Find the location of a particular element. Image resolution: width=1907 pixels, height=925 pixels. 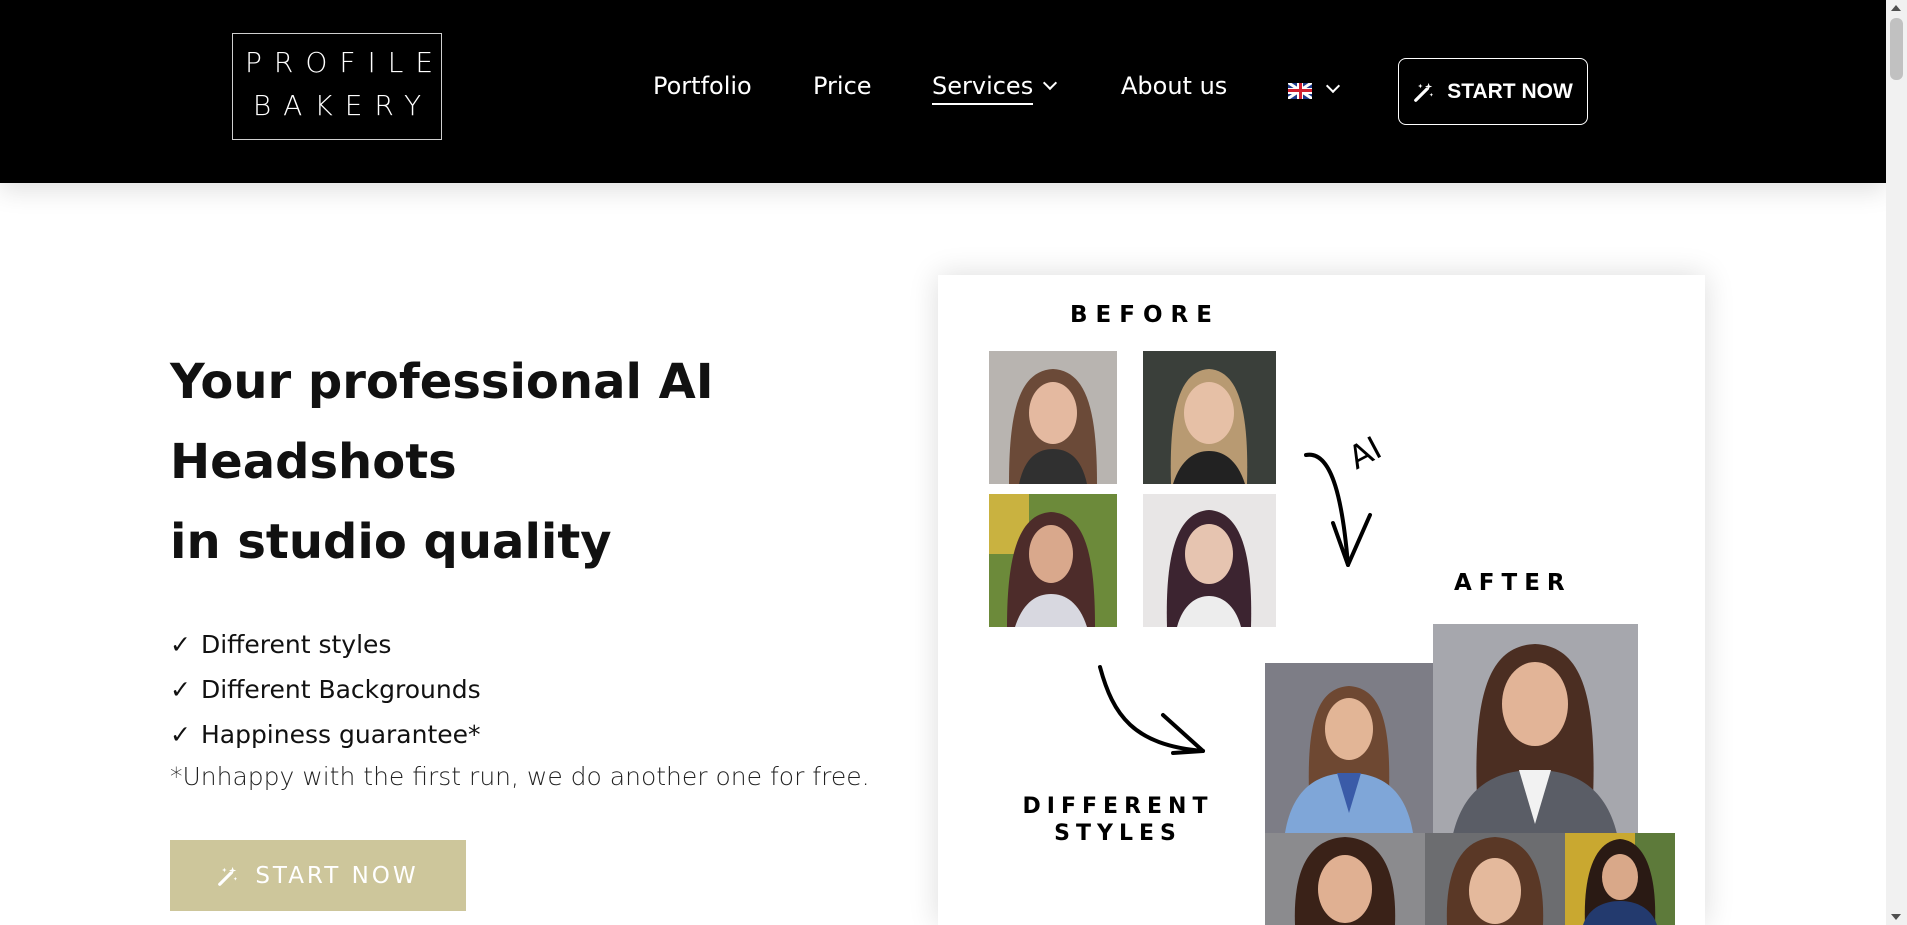

nav-portfolio: Portfolio is located at coordinates (702, 86).